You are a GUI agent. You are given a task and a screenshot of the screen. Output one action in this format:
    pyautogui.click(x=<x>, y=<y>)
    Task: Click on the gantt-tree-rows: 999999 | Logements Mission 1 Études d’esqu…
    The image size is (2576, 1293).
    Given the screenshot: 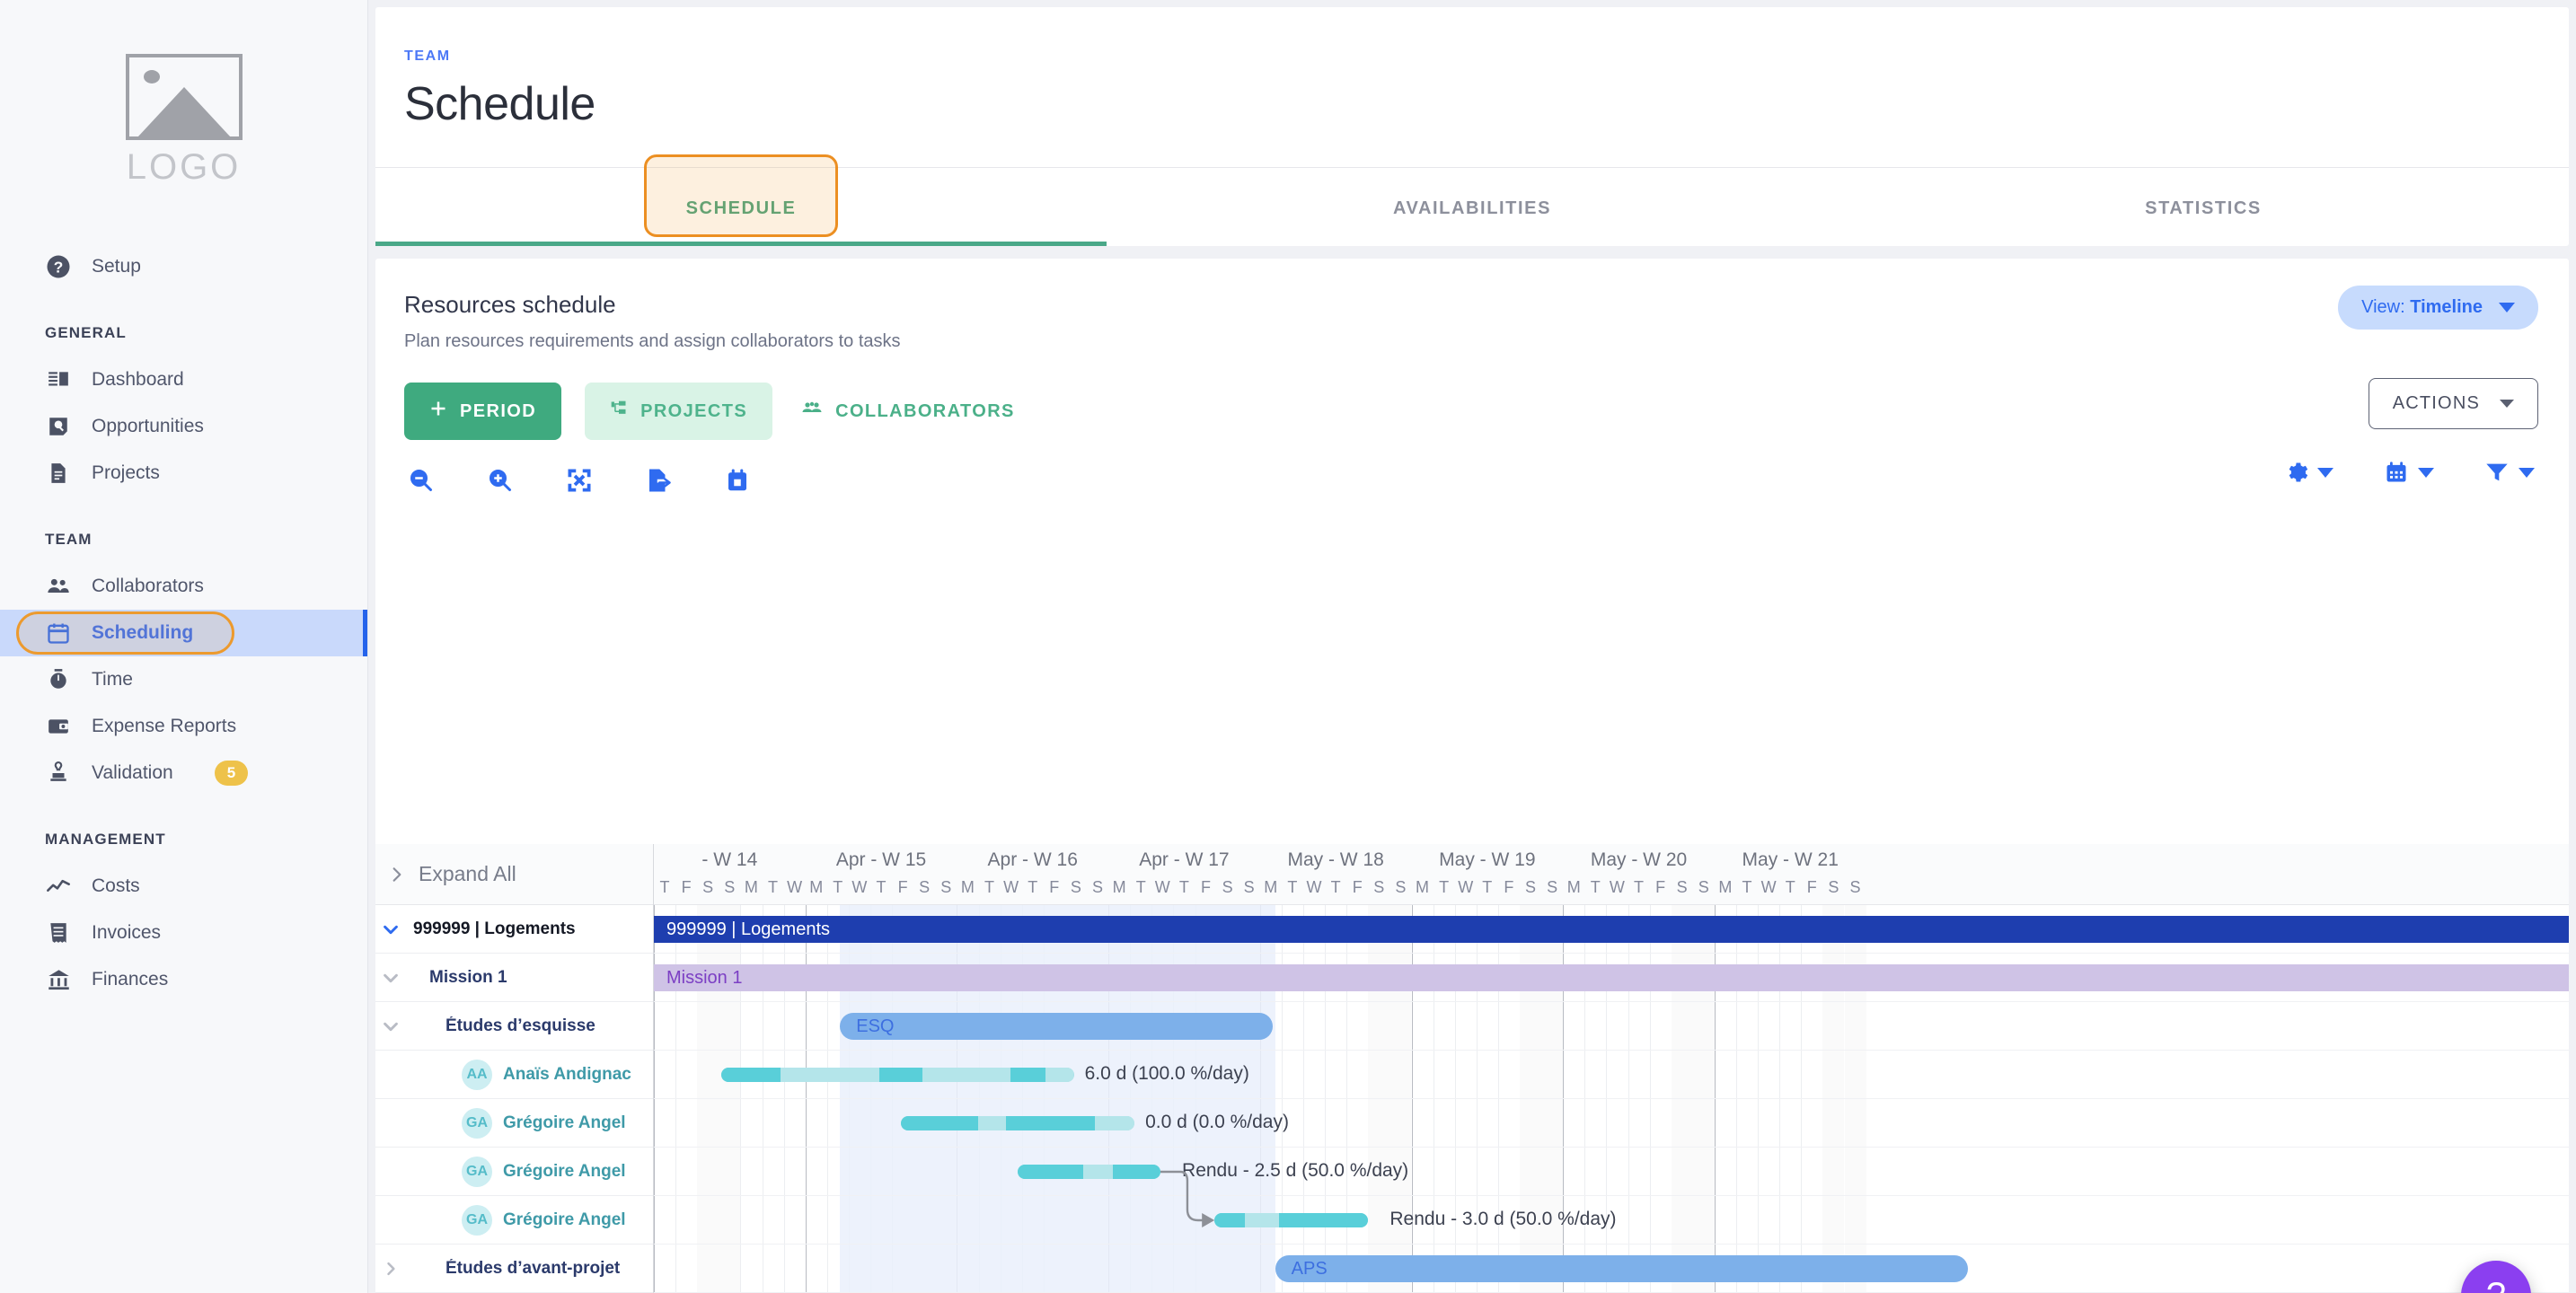 What is the action you would take?
    pyautogui.click(x=514, y=1099)
    